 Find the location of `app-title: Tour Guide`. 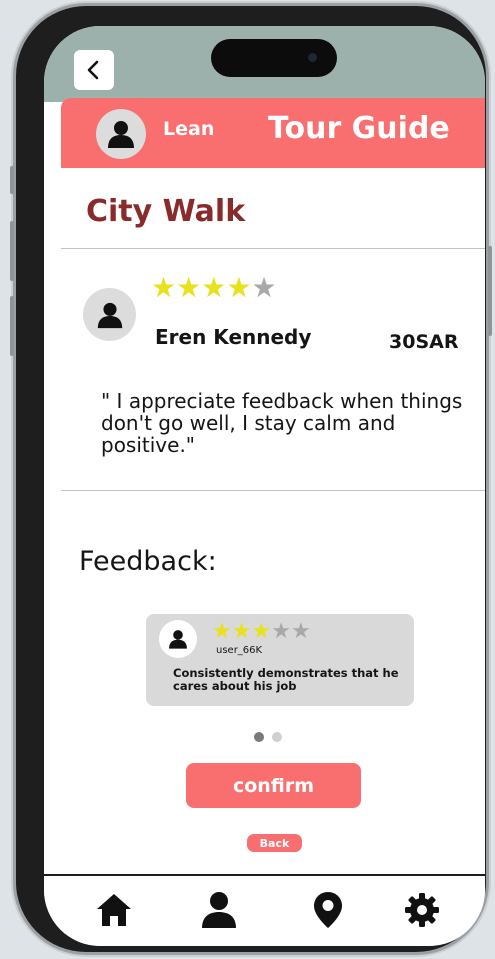

app-title: Tour Guide is located at coordinates (359, 128).